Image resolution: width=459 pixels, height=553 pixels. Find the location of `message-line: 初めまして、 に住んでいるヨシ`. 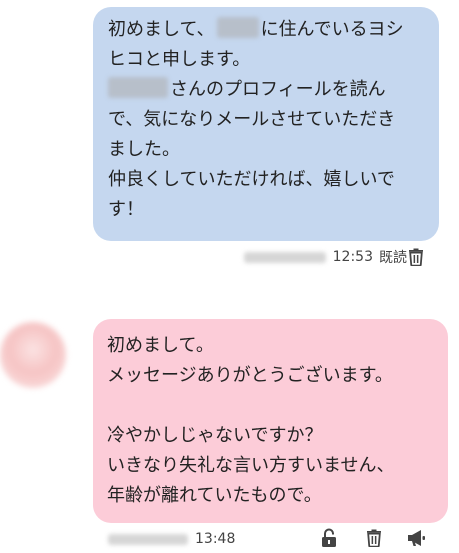

message-line: 初めまして、 に住んでいるヨシ is located at coordinates (267, 30).